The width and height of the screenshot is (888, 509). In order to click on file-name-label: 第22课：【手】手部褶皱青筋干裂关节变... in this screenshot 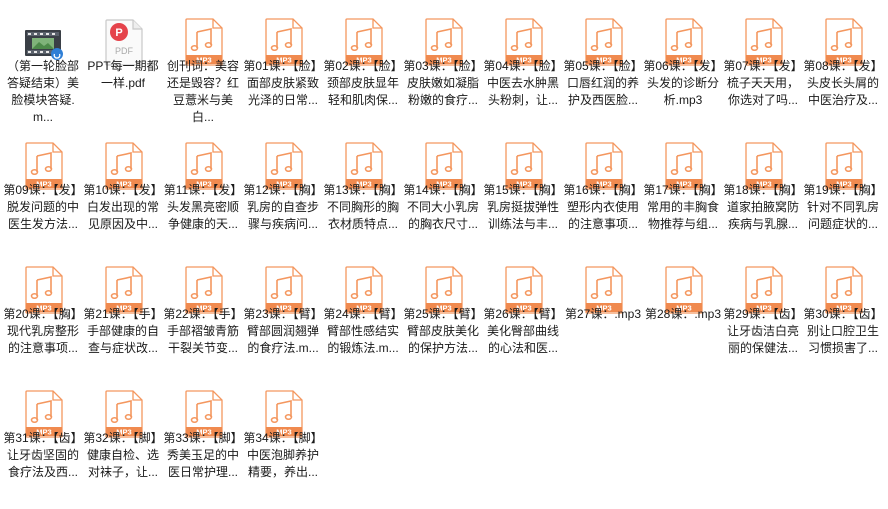, I will do `click(203, 331)`.